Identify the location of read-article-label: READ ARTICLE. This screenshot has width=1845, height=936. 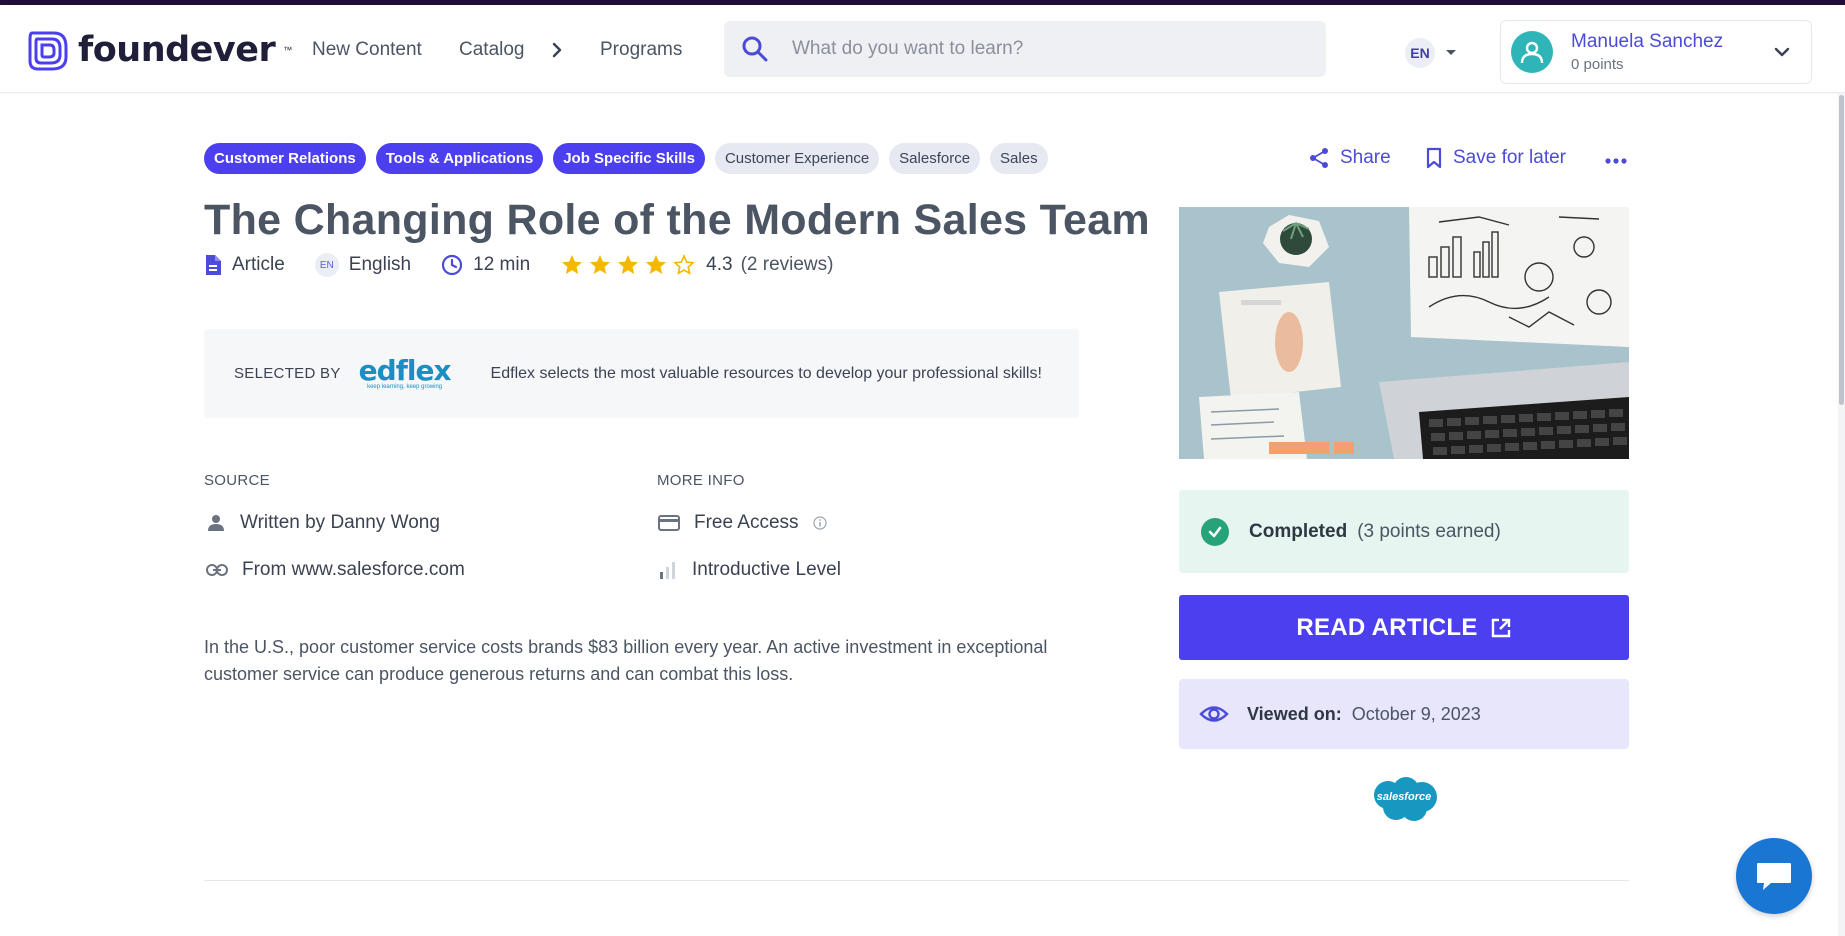
(1387, 627).